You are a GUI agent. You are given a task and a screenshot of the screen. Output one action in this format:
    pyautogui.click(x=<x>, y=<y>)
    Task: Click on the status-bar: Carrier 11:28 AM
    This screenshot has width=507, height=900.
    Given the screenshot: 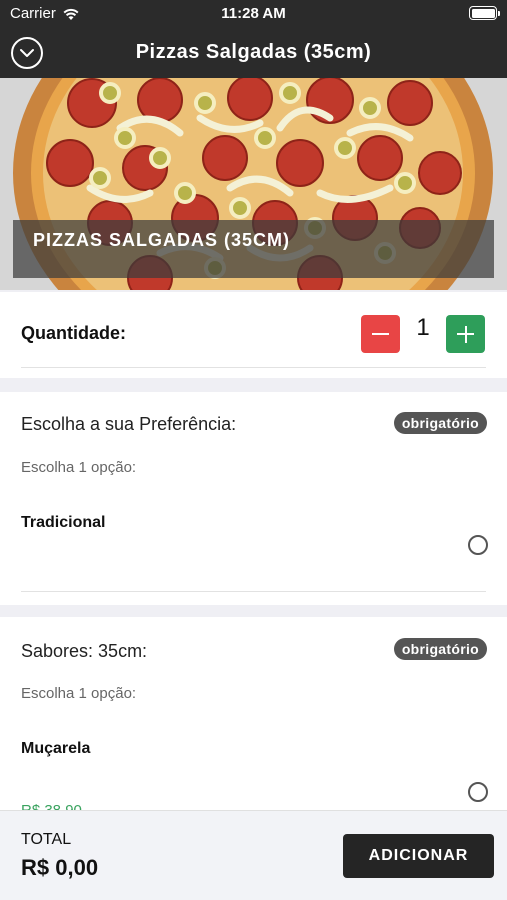 What is the action you would take?
    pyautogui.click(x=253, y=14)
    